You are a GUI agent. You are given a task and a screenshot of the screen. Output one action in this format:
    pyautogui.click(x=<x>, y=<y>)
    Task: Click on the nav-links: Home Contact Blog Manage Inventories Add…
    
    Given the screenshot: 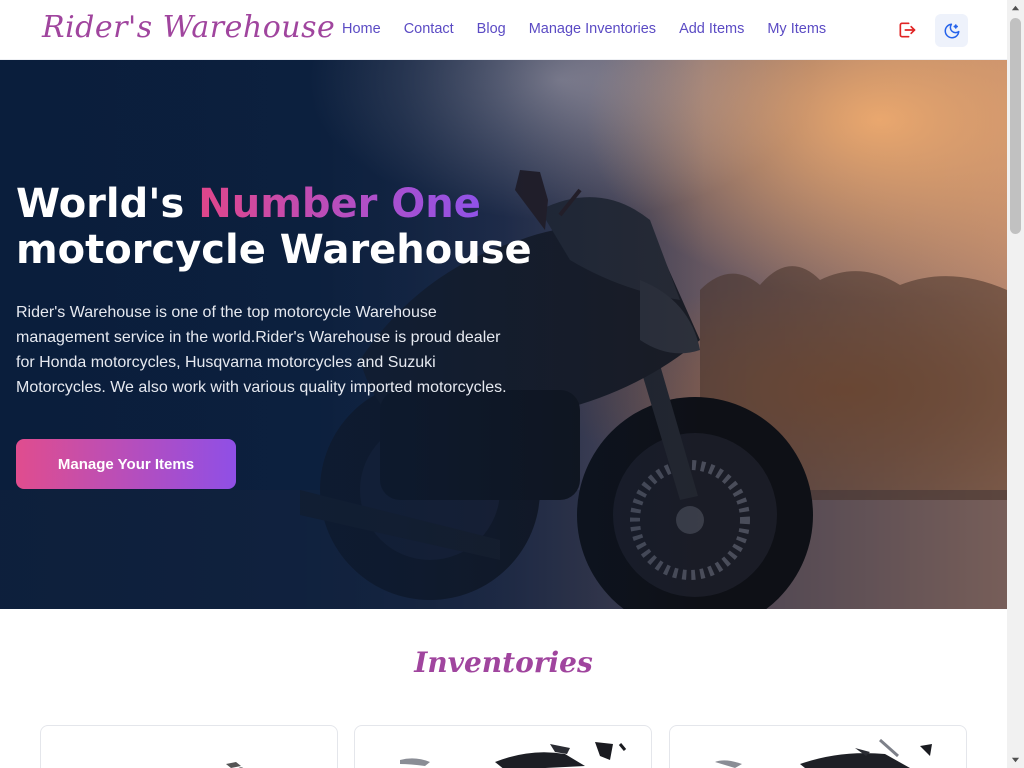 What is the action you would take?
    pyautogui.click(x=584, y=29)
    